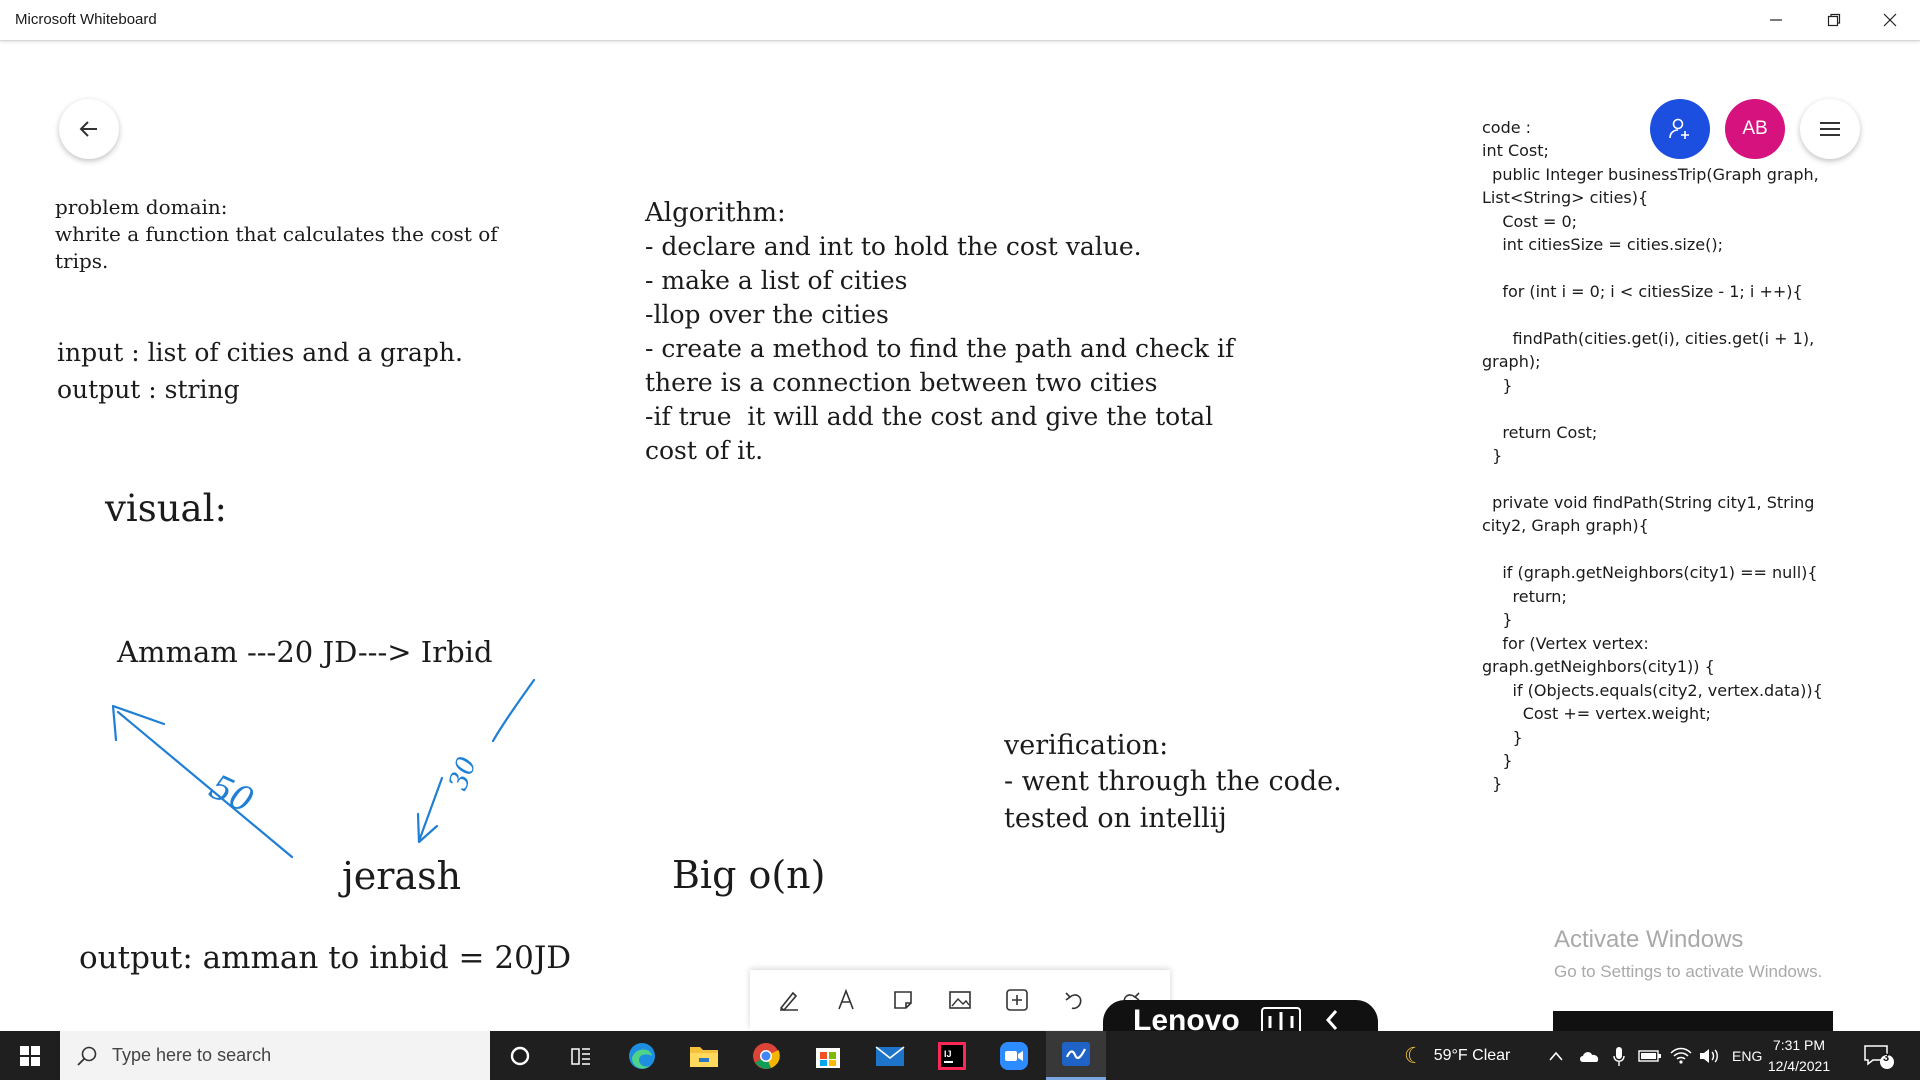 This screenshot has height=1080, width=1920. Describe the element at coordinates (1076, 1055) in the screenshot. I see `whiteboard-icon` at that location.